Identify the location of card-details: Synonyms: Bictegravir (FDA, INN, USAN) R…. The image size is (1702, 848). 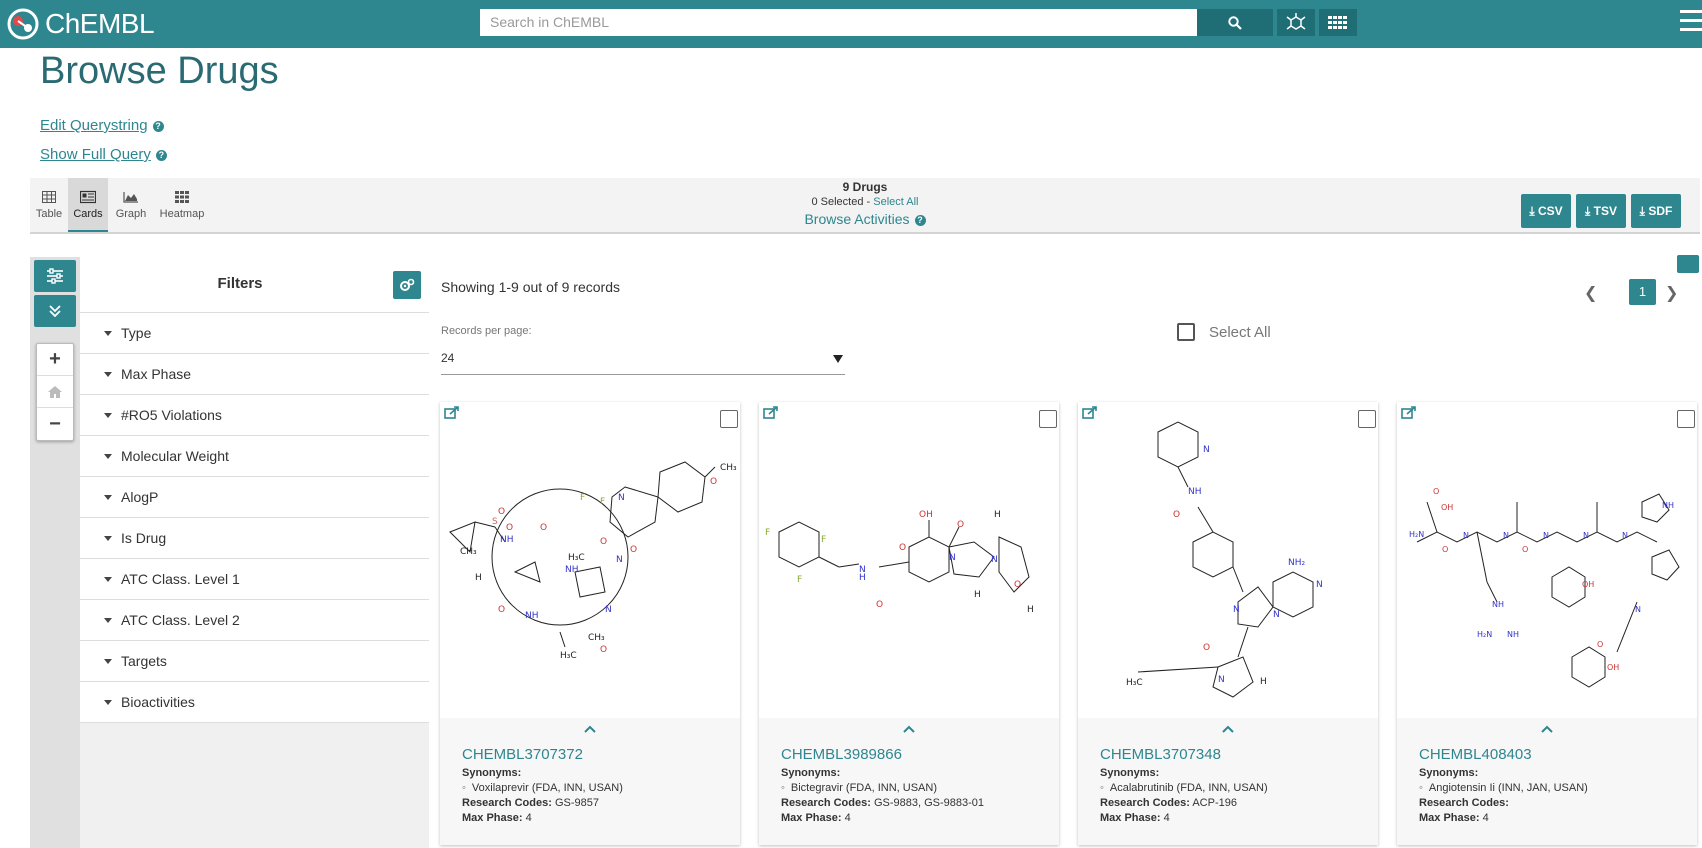
(916, 796).